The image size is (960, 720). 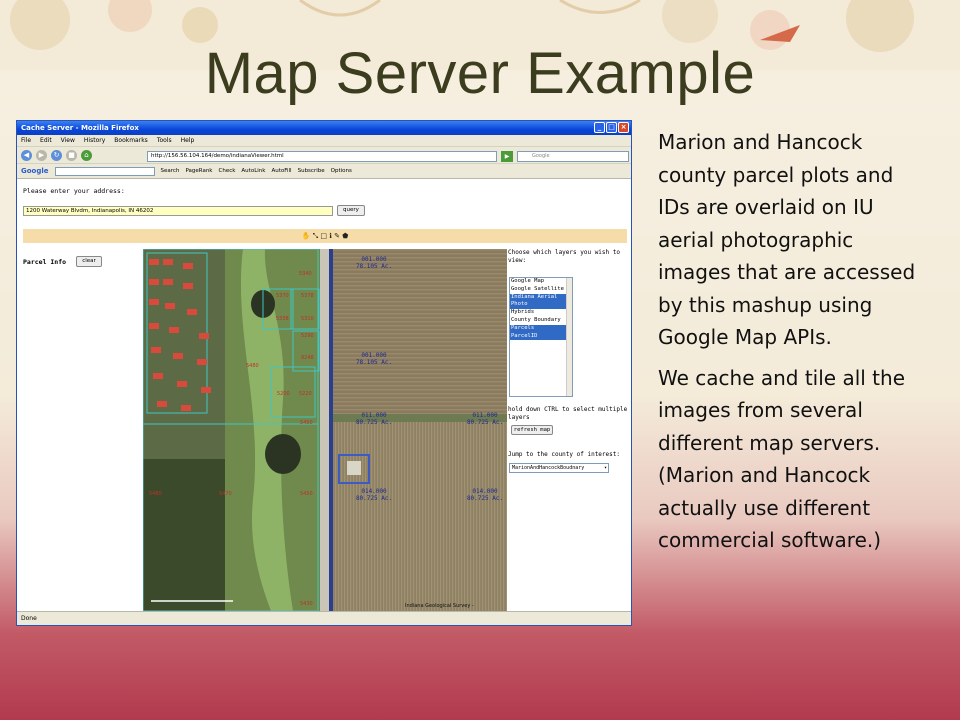 What do you see at coordinates (305, 394) in the screenshot?
I see `lot-label: 5220` at bounding box center [305, 394].